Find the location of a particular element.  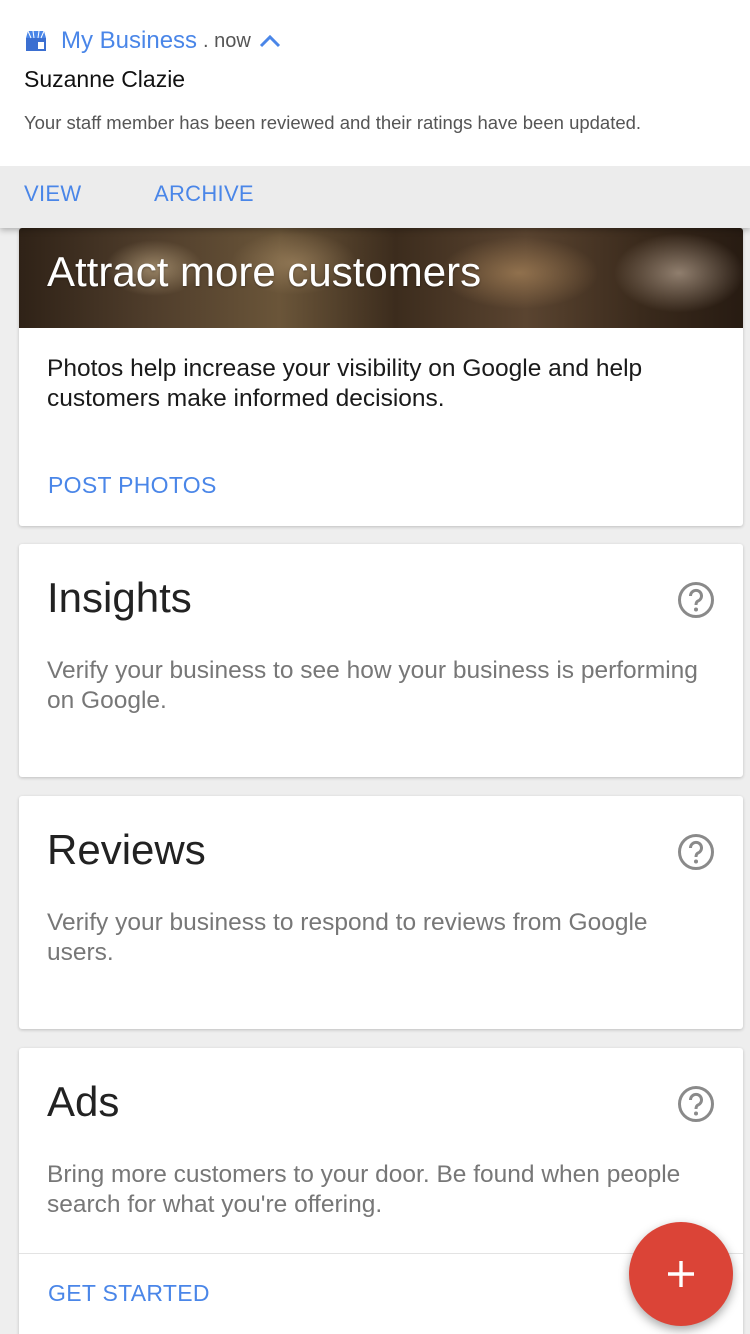

notification-header: My Business . now is located at coordinates (152, 41).